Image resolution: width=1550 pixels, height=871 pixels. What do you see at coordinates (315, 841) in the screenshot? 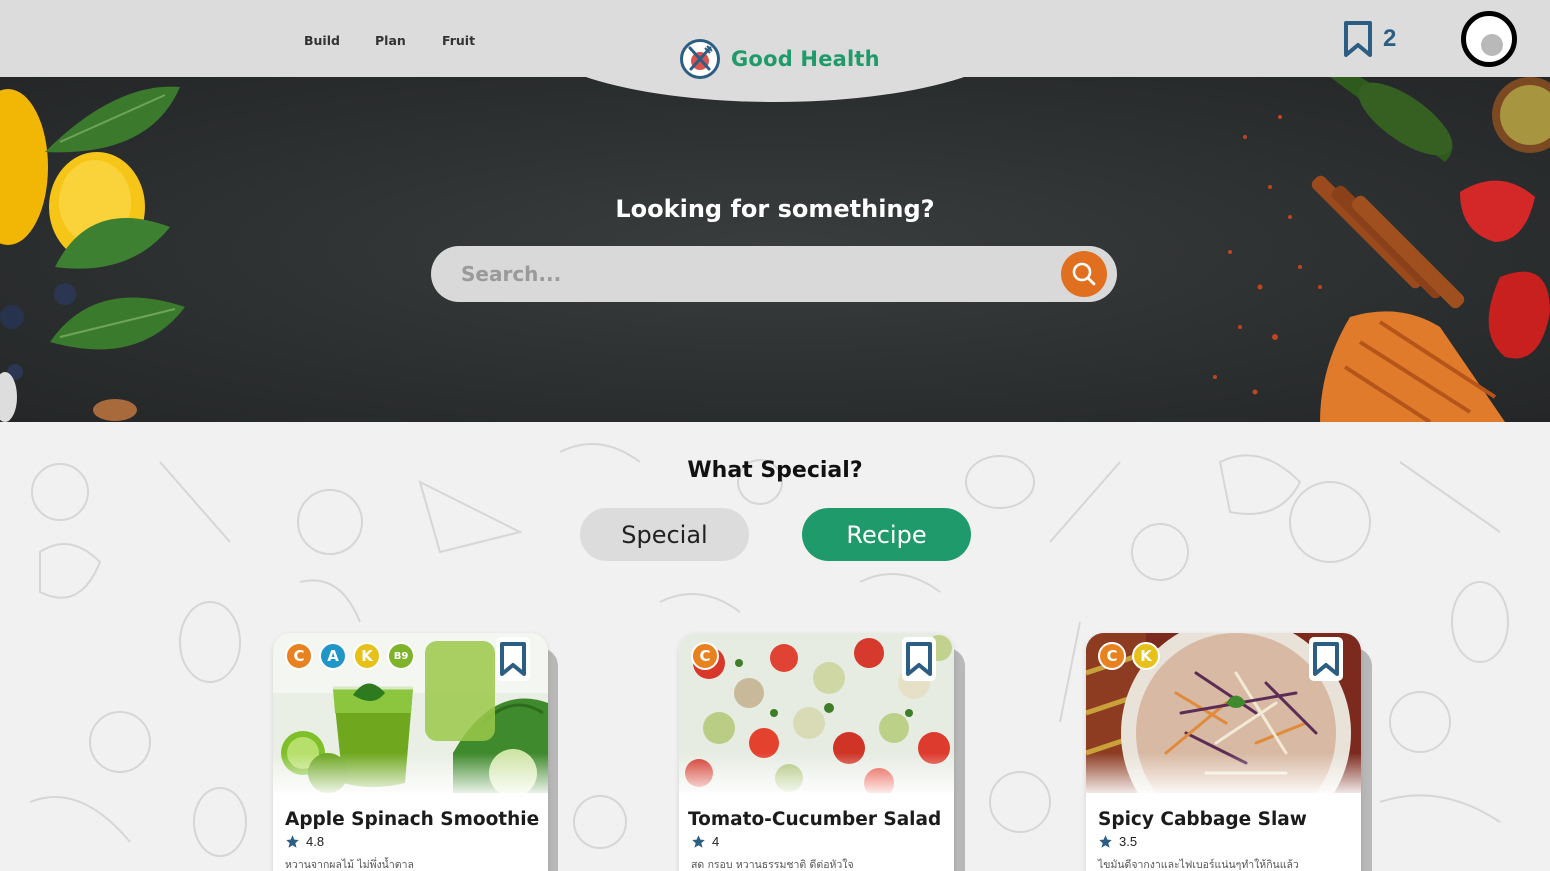
I see `rating-value: 4.8` at bounding box center [315, 841].